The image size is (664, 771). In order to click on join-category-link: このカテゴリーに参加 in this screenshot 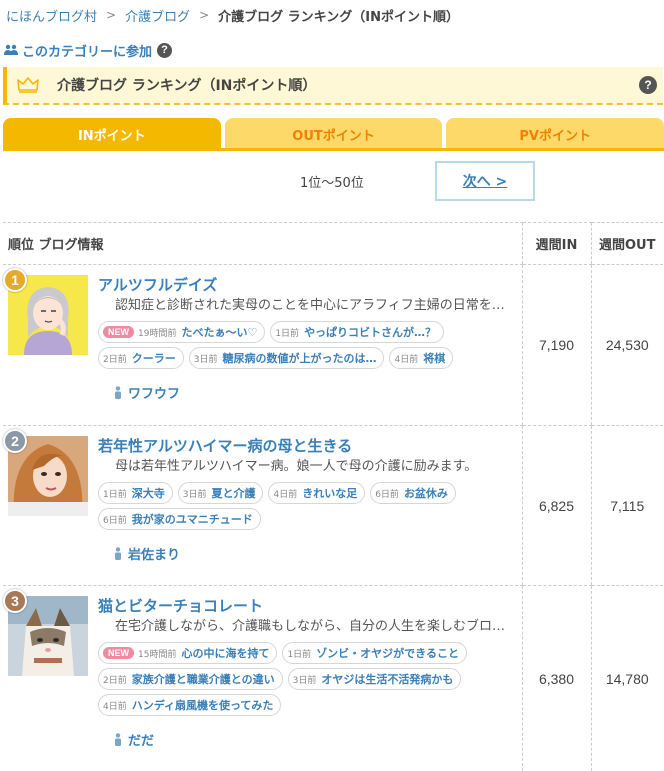, I will do `click(87, 50)`.